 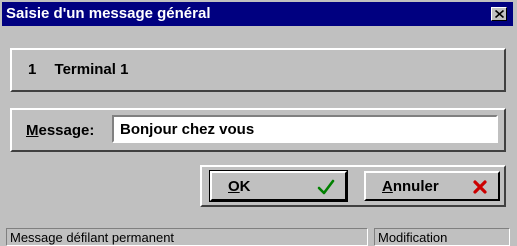 I want to click on cancel-label: Annuler, so click(x=410, y=186).